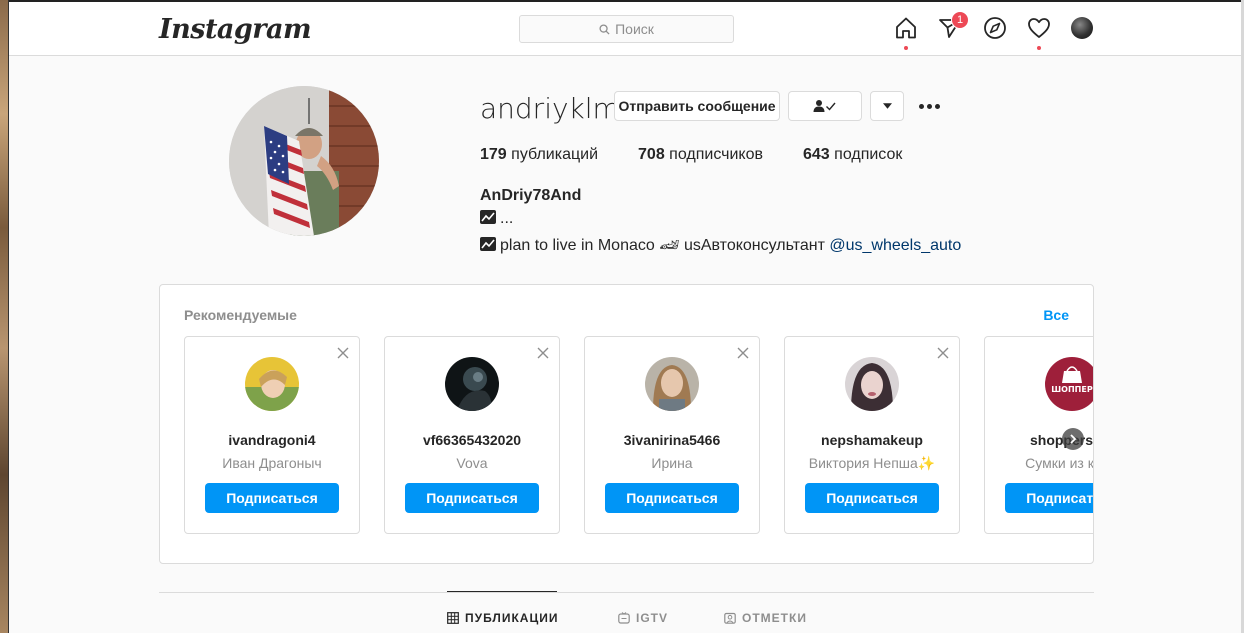  I want to click on following-button, so click(825, 106).